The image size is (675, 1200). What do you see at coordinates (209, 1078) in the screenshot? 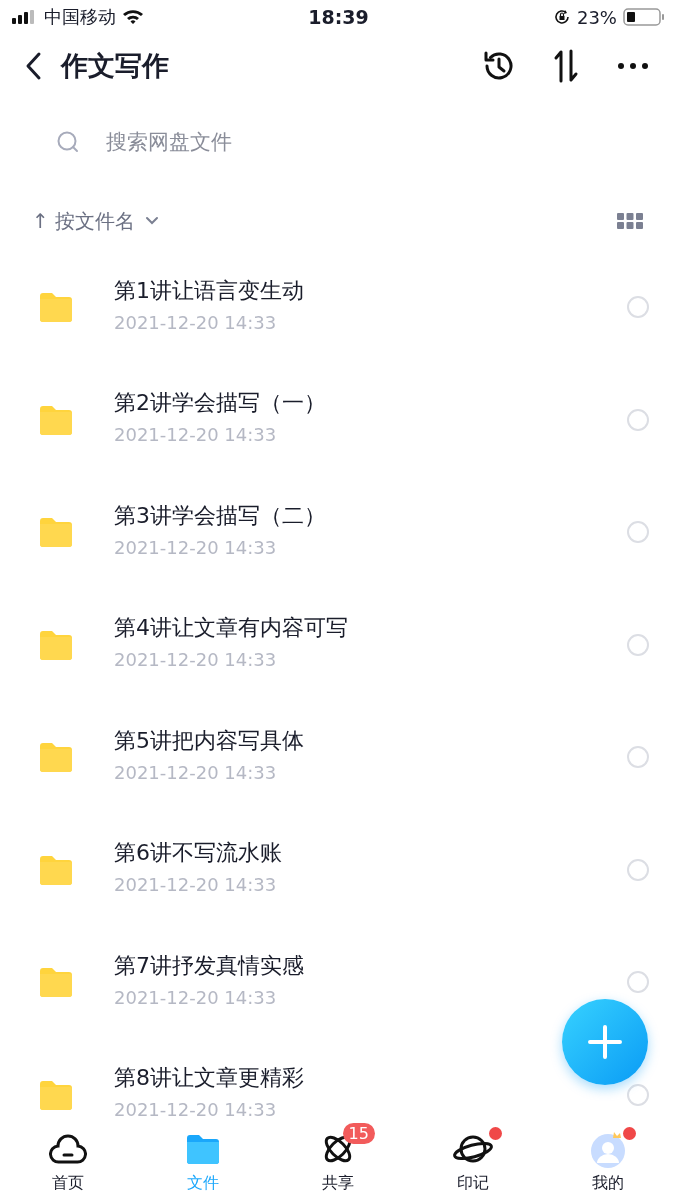
I see `folder-name: 第8讲让文章更精彩` at bounding box center [209, 1078].